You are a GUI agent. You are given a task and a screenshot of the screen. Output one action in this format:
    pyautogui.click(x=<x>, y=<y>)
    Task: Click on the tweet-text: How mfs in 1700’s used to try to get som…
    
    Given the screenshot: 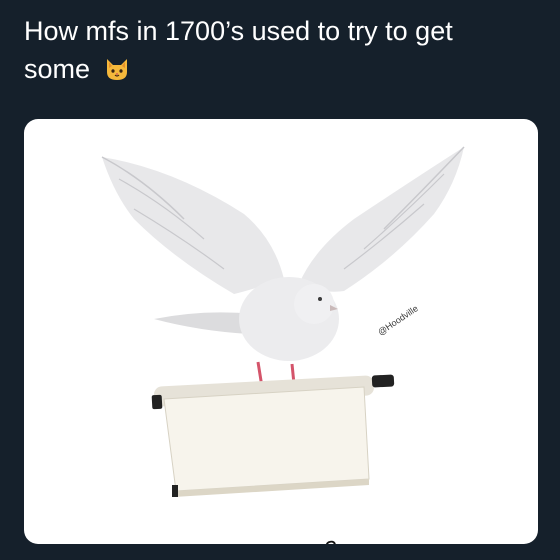 What is the action you would take?
    pyautogui.click(x=284, y=50)
    